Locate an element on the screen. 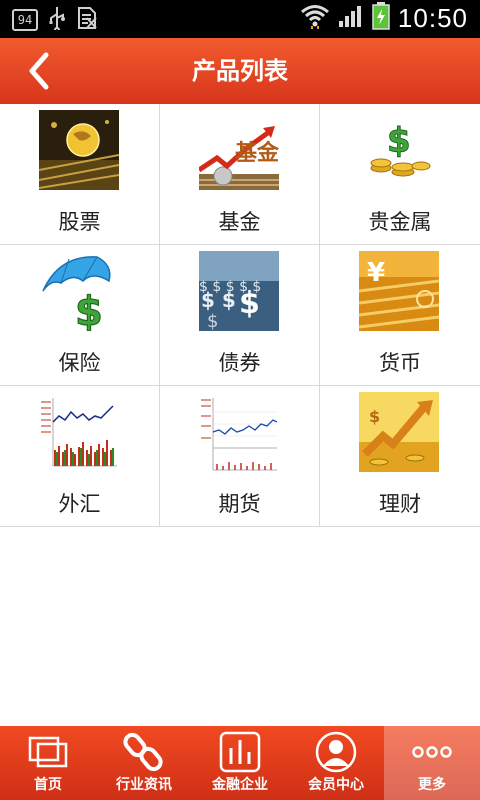 The height and width of the screenshot is (800, 480). bottom-nav: 首页 行业资讯 金融企业 会员中心 更多 is located at coordinates (240, 763).